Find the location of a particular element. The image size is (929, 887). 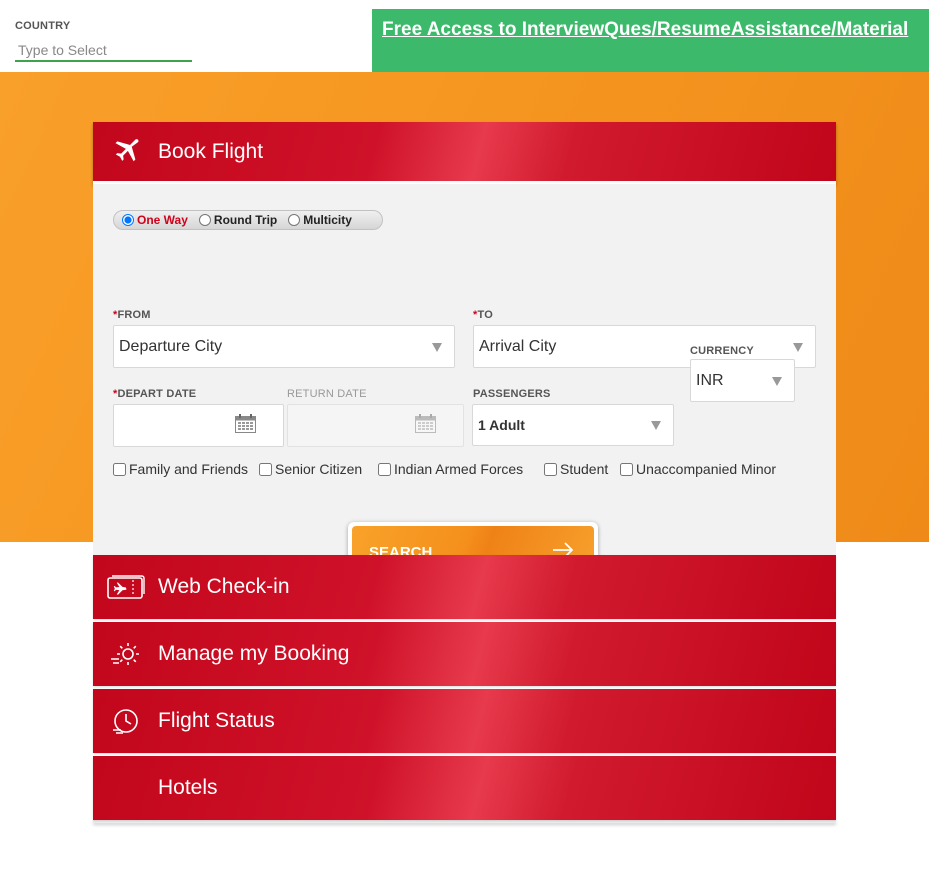

depart-date-input is located at coordinates (198, 425).